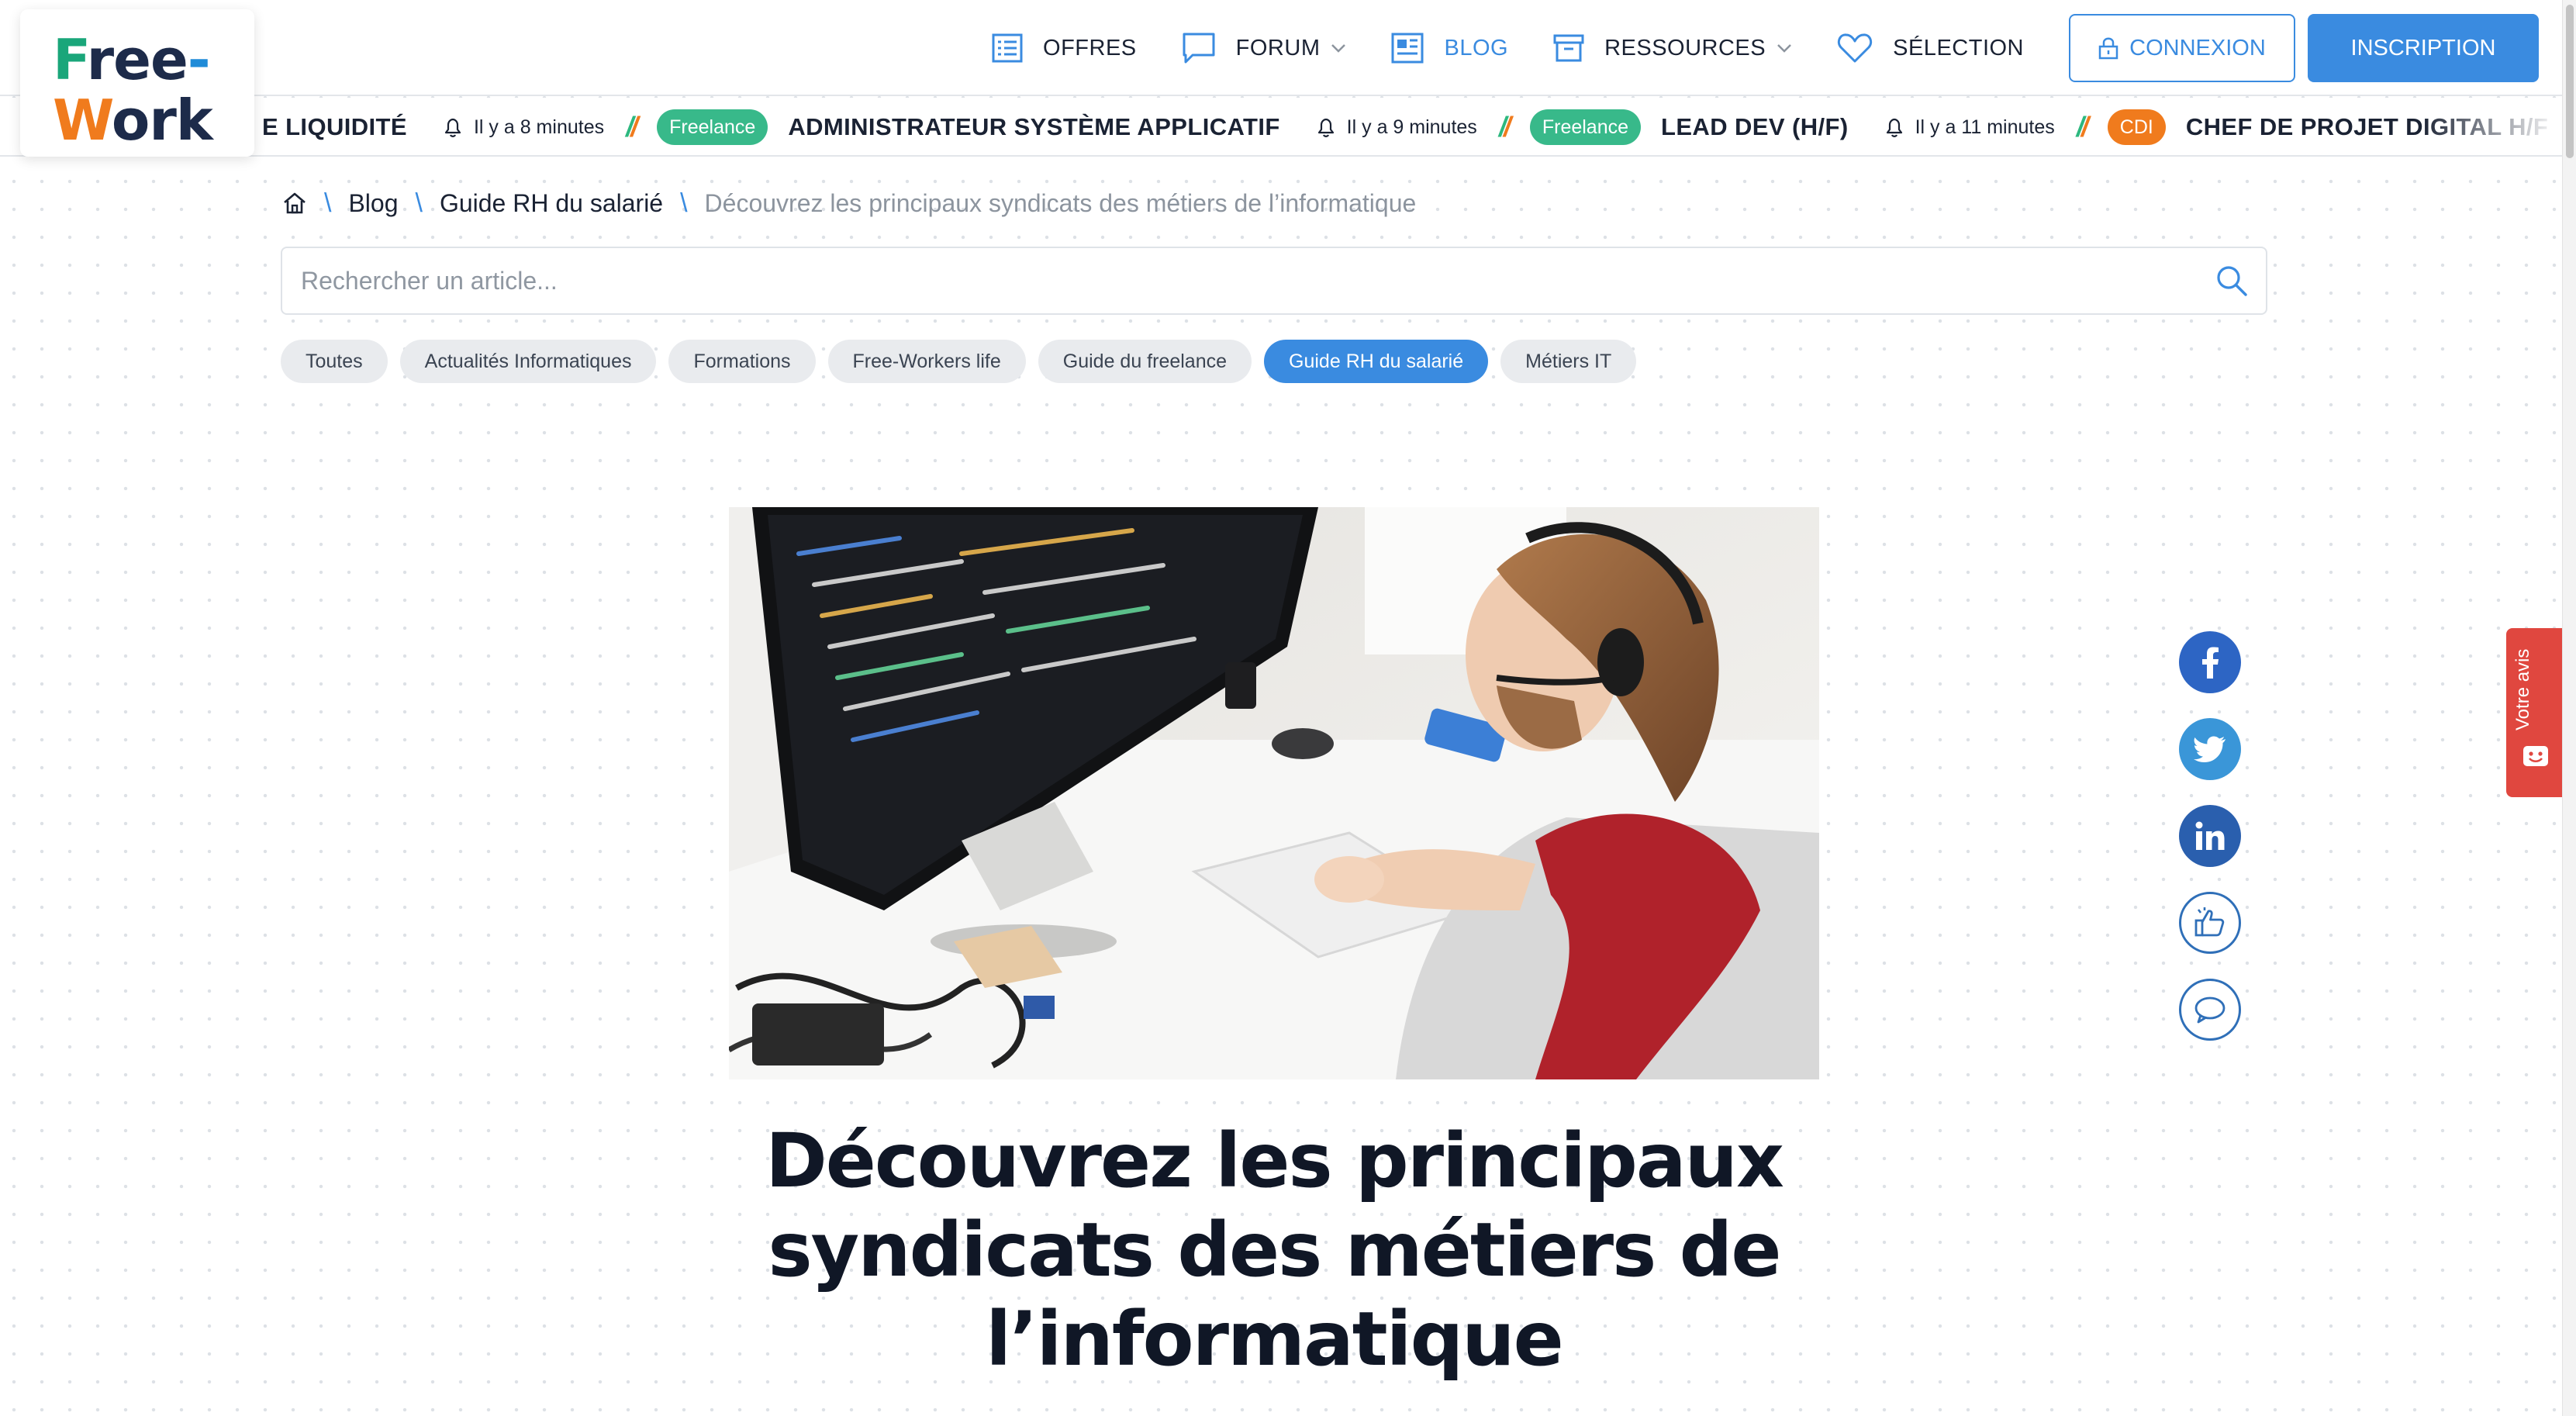 This screenshot has height=1416, width=2576. What do you see at coordinates (1199, 48) in the screenshot?
I see `chat-bubble-icon` at bounding box center [1199, 48].